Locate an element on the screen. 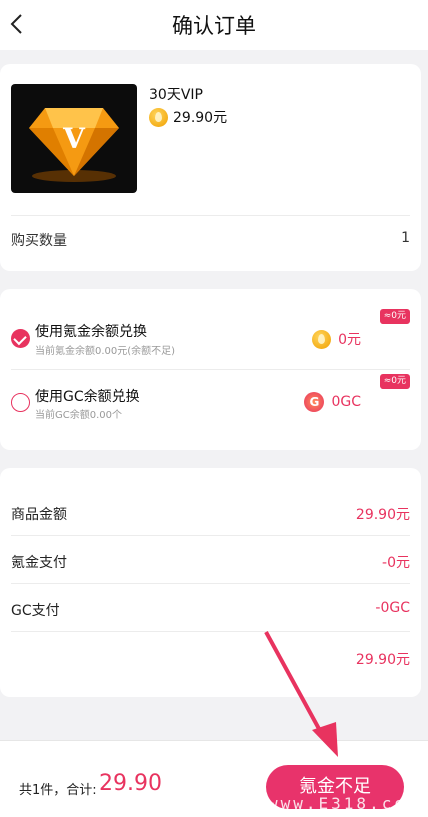 The width and height of the screenshot is (428, 817). diamond-v-icon: V is located at coordinates (74, 145).